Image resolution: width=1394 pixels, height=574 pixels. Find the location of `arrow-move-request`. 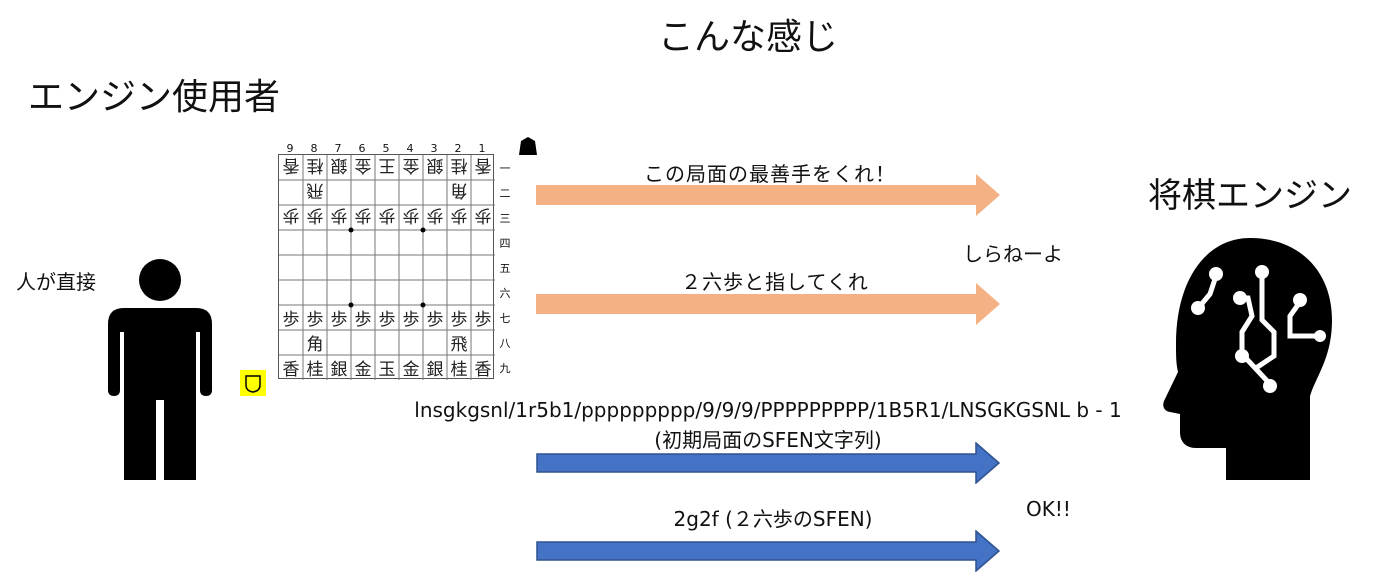

arrow-move-request is located at coordinates (768, 304).